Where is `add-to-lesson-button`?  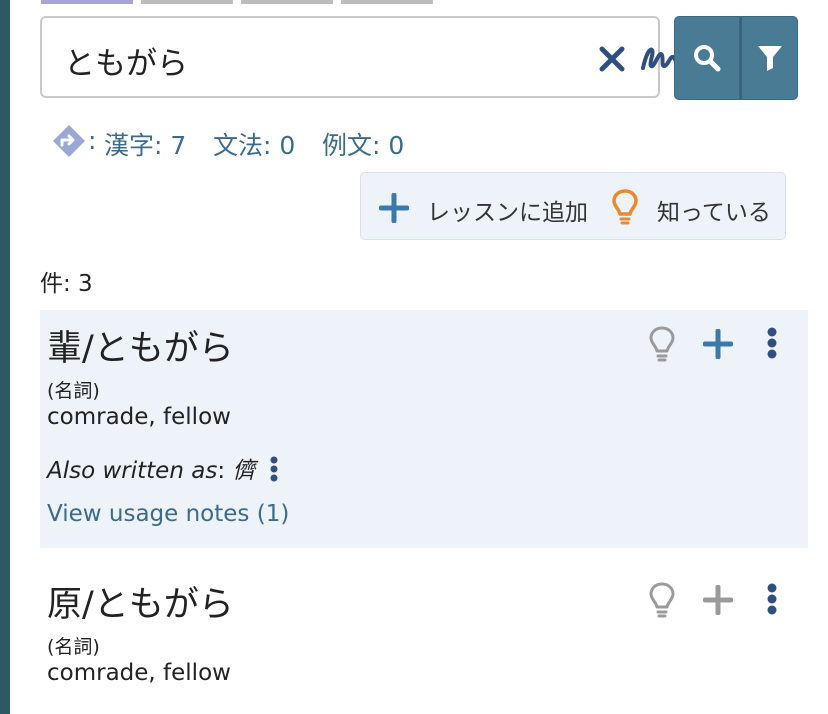
add-to-lesson-button is located at coordinates (394, 209).